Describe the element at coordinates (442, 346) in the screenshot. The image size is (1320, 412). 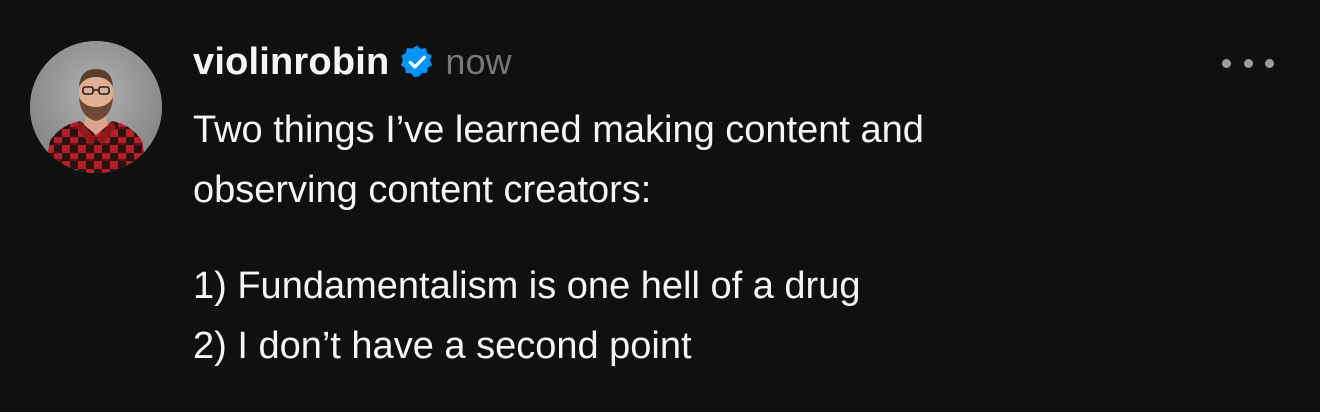
I see `post-text-line: 2) I don’t have a second point` at that location.